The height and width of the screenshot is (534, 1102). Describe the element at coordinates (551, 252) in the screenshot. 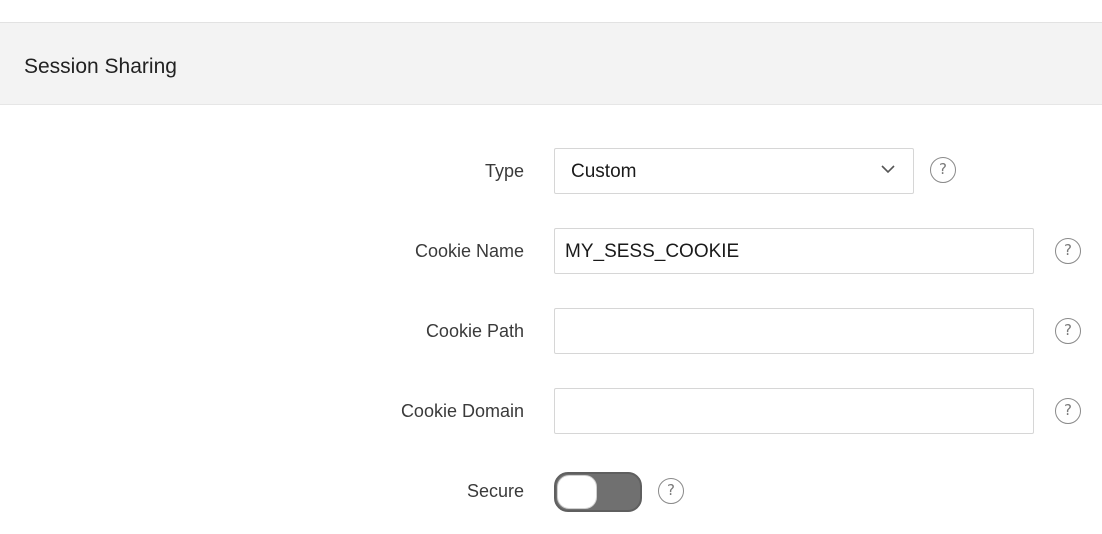

I see `form-row-cookie-name: Cookie Name MY_SESS_COOKIE ?` at that location.